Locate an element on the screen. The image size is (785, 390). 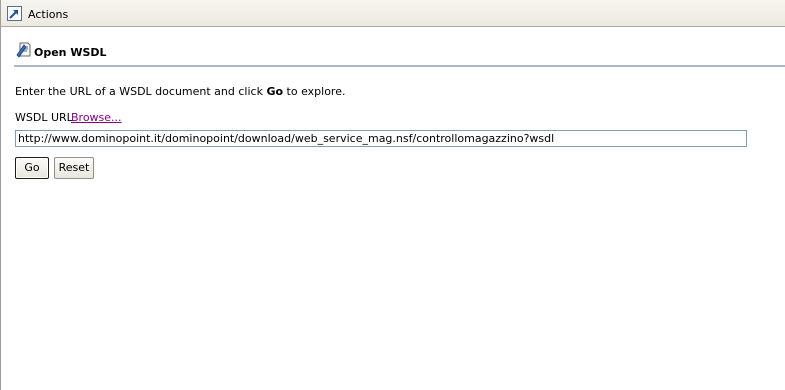
section-divider is located at coordinates (399, 66).